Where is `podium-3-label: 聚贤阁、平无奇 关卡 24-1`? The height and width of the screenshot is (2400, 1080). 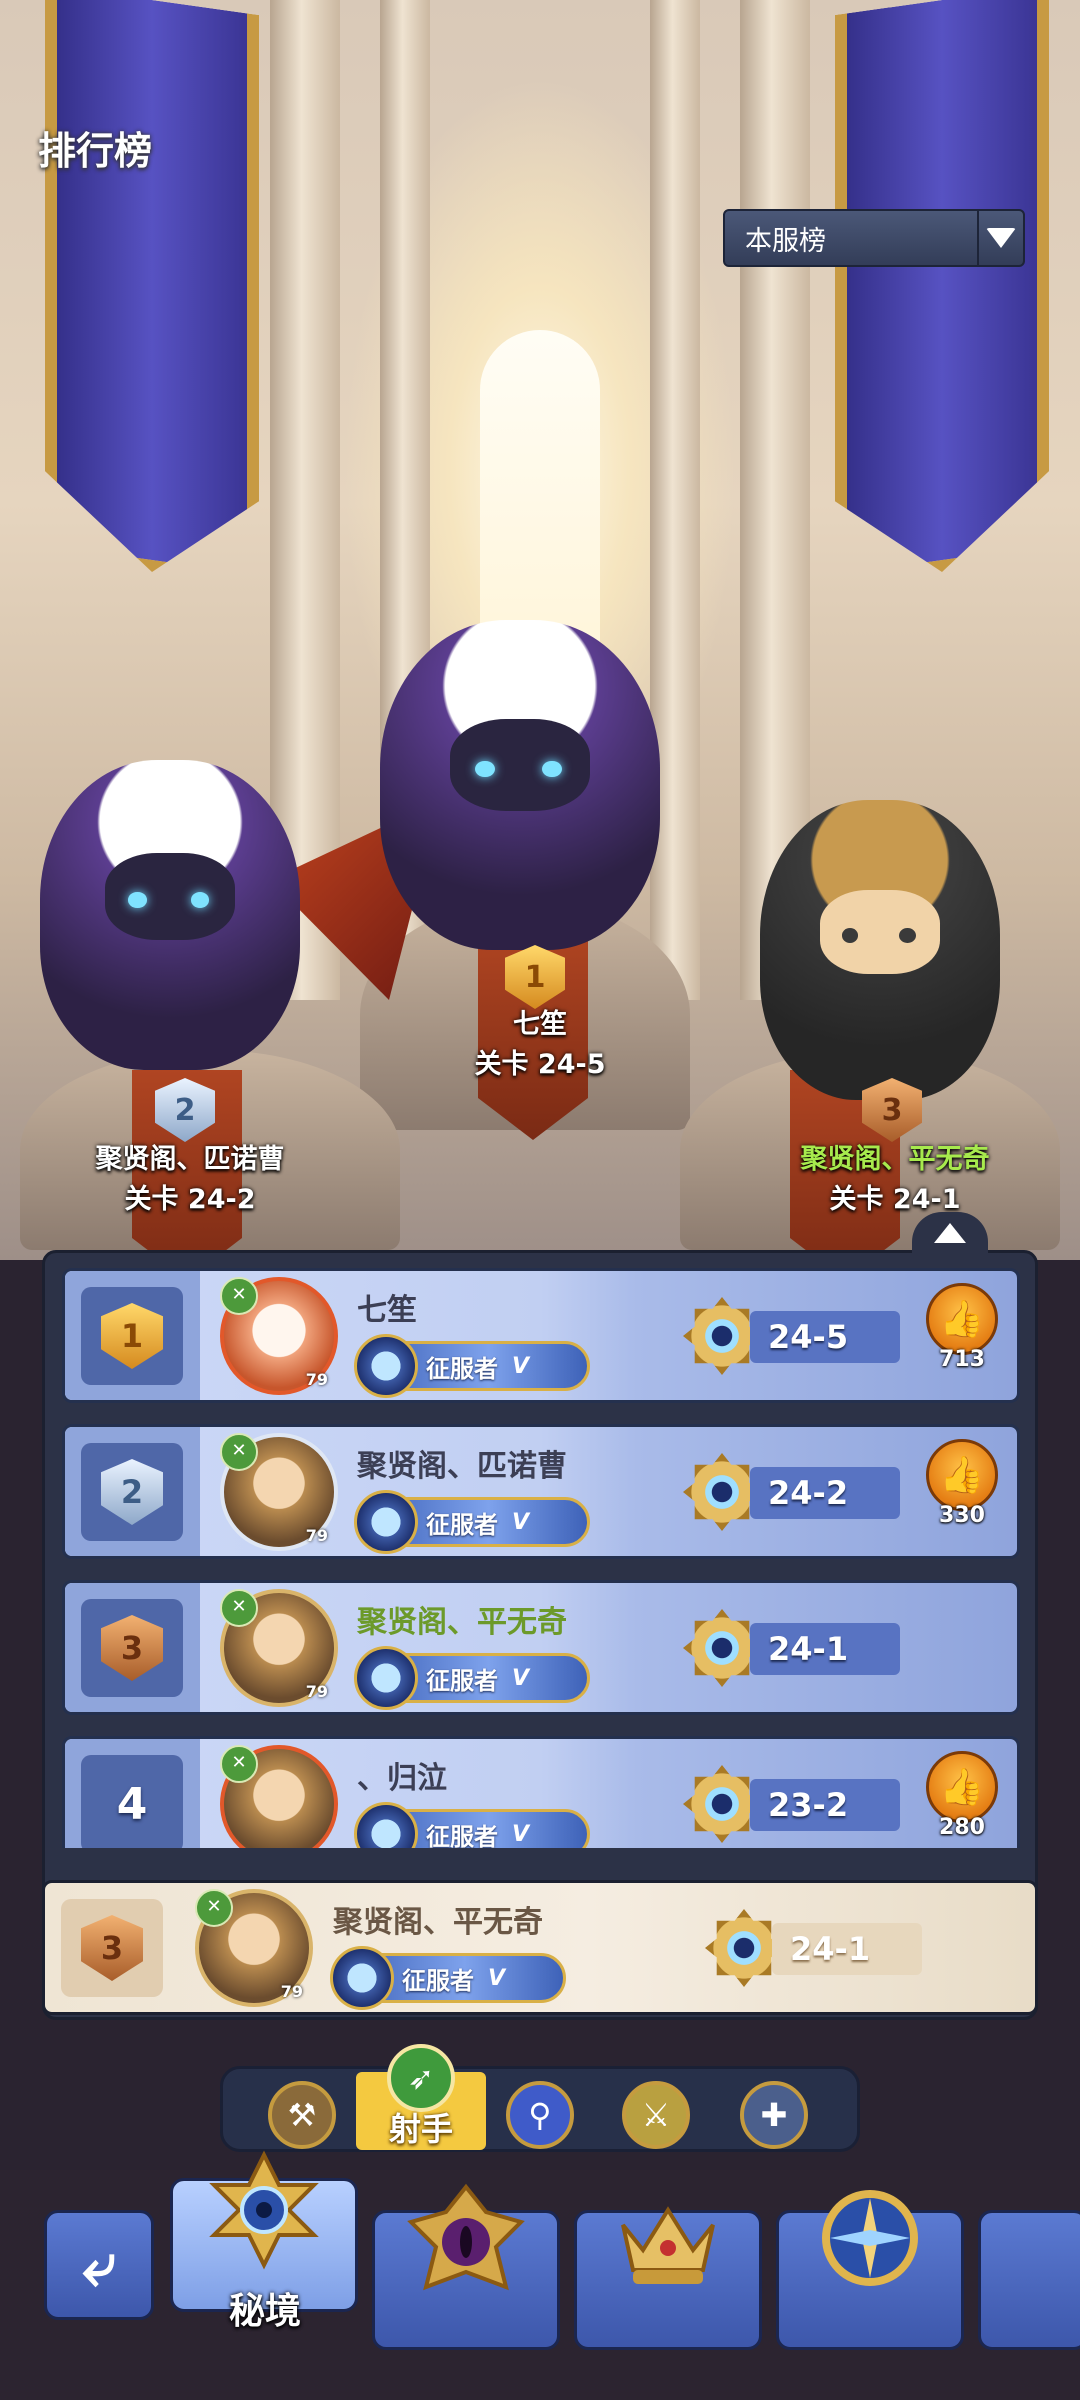
podium-3-label: 聚贤阁、平无奇 关卡 24-1 is located at coordinates (895, 1180).